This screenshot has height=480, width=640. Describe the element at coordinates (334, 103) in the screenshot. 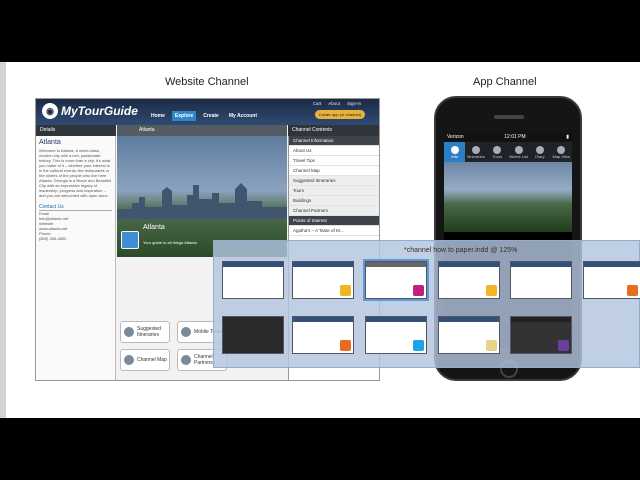

I see `about-link: About` at that location.